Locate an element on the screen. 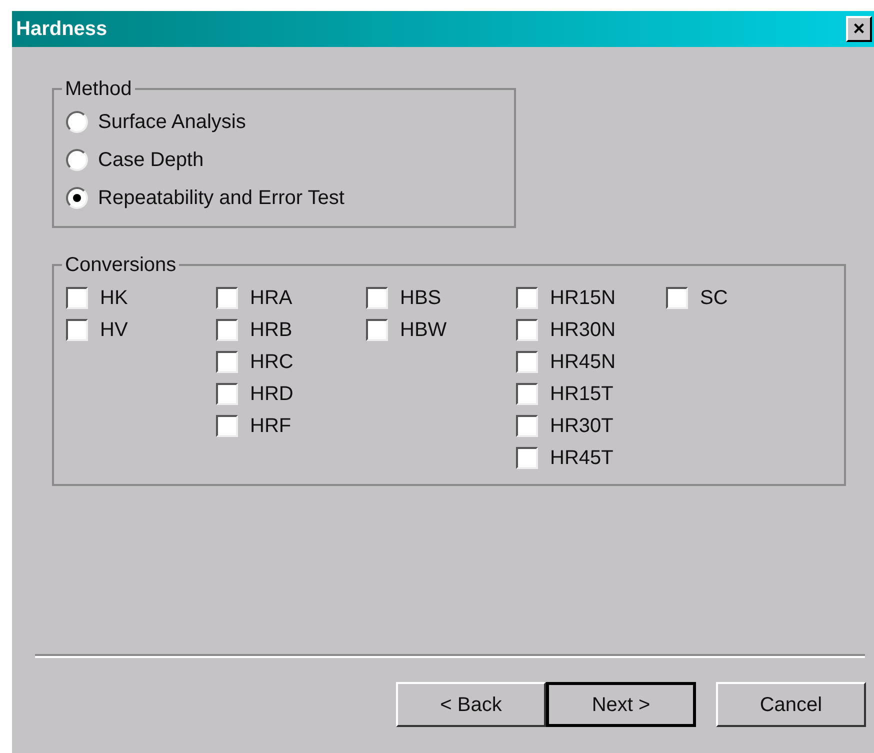  checkbox-label: HRB is located at coordinates (271, 330).